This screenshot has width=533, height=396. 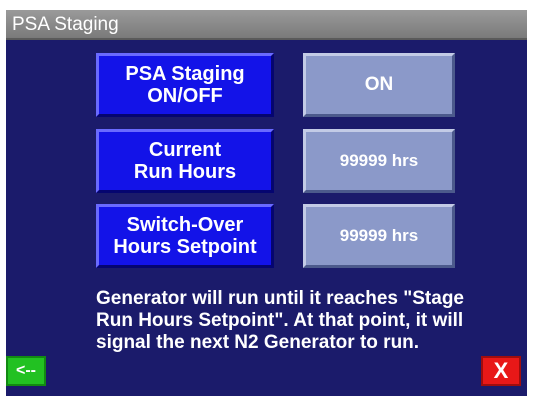 What do you see at coordinates (185, 236) in the screenshot?
I see `switch-over-hours-setpoint-label: Switch-Over Hours Setpoint` at bounding box center [185, 236].